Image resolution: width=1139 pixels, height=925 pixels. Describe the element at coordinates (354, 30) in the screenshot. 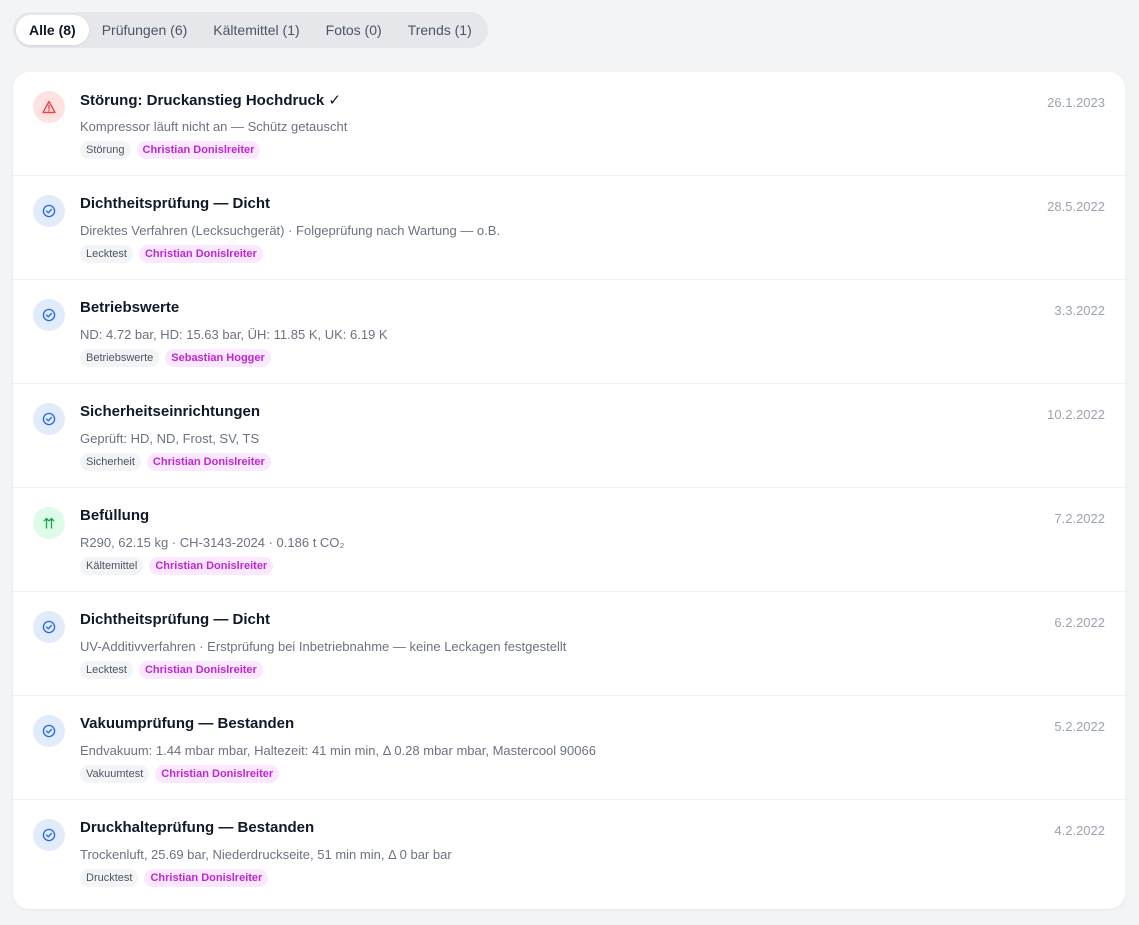

I see `tab-fotos: Fotos (0)` at that location.